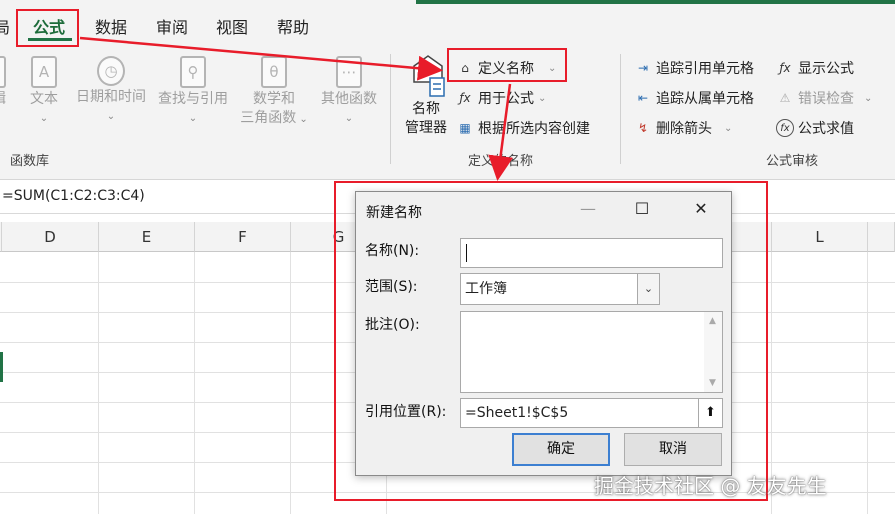 The image size is (895, 514). What do you see at coordinates (466, 253) in the screenshot?
I see `text-caret` at bounding box center [466, 253].